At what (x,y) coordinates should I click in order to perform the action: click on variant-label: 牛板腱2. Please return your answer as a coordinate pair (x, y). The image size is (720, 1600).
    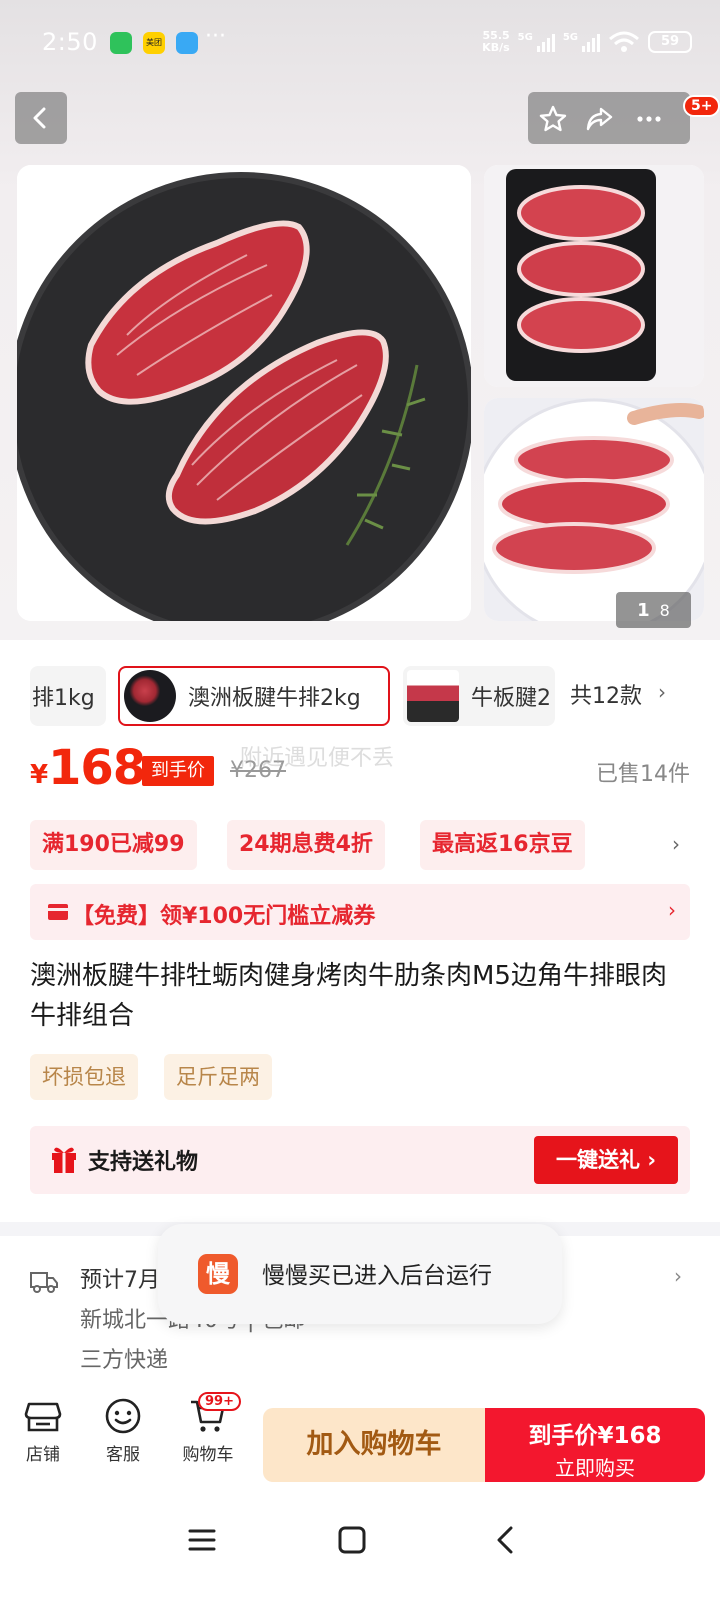
    Looking at the image, I should click on (511, 698).